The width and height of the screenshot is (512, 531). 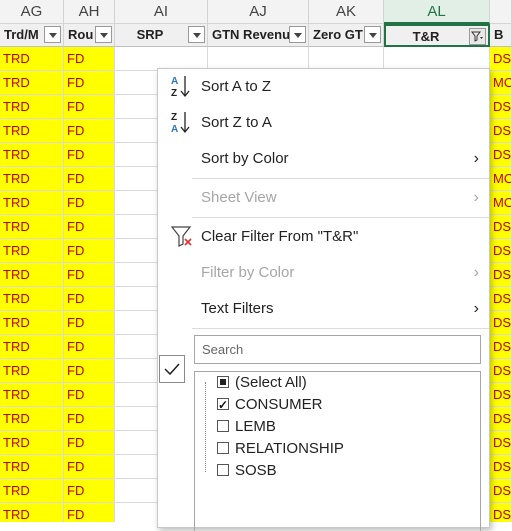 I want to click on column-letter-ak: AK, so click(x=346, y=12).